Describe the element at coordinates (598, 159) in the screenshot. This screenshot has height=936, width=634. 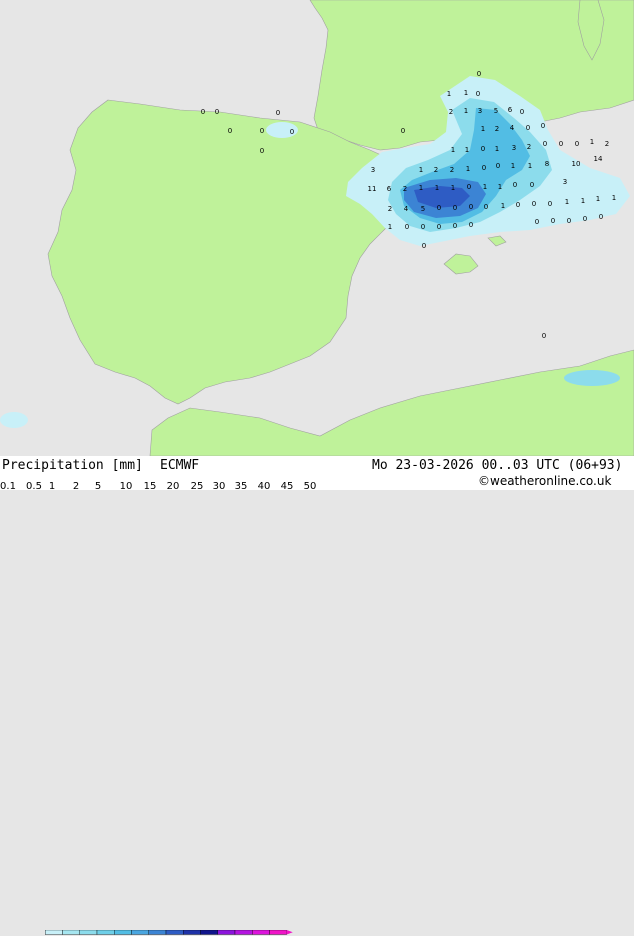
I see `value-label: 14` at that location.